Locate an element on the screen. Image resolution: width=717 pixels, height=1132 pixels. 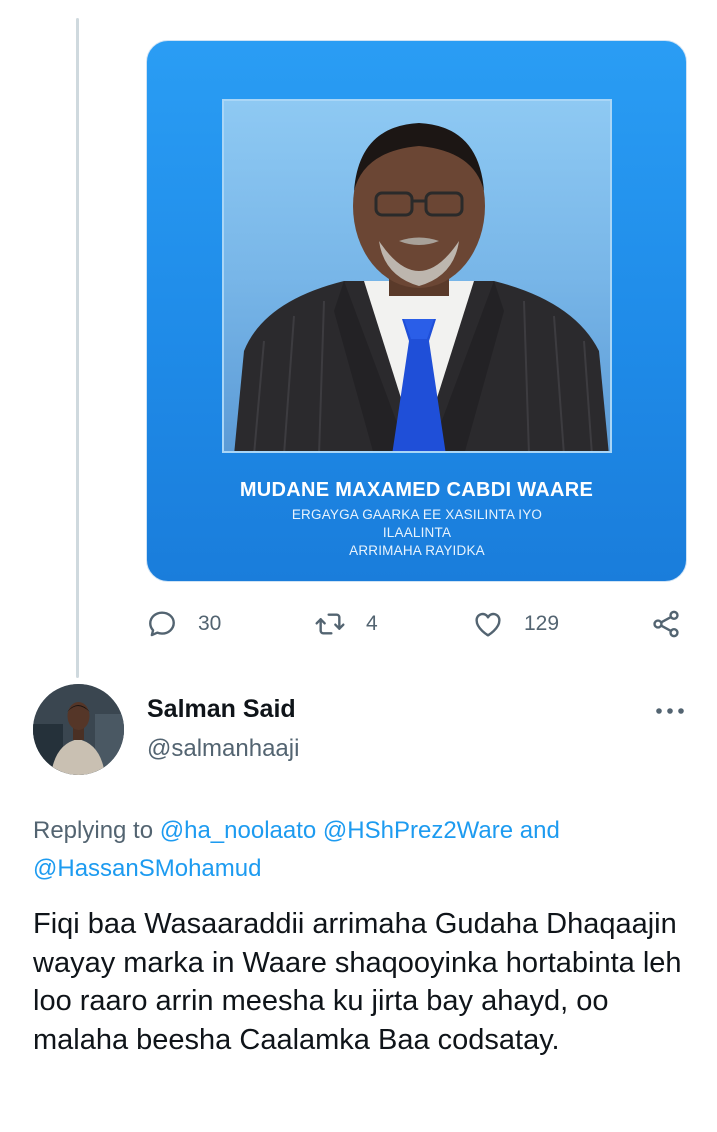
more-dots-icon is located at coordinates (670, 711).